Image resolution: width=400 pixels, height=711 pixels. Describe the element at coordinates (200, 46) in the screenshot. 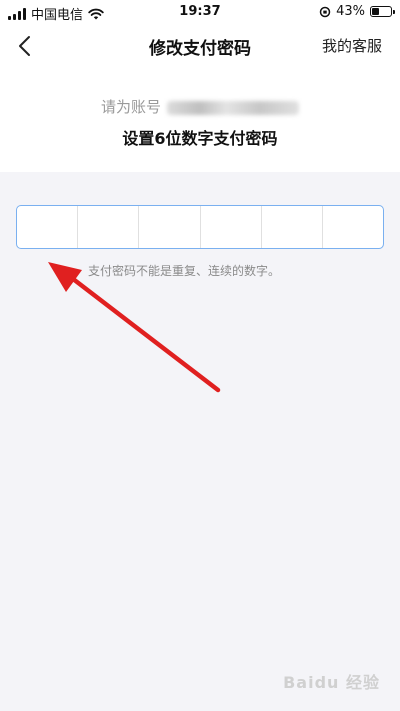

I see `nav-bar: 修改支付密码 我的客服` at that location.